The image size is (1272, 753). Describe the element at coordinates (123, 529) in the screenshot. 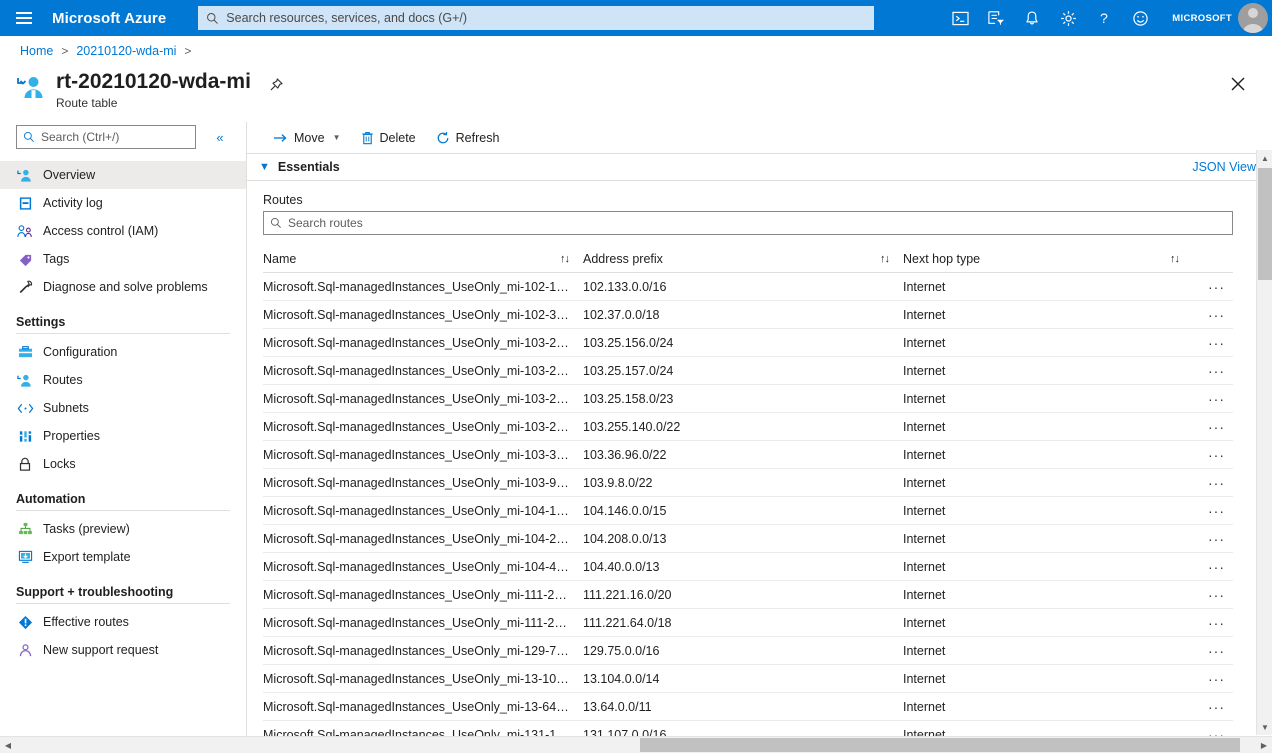

I see `sidebar-item-tasks: Tasks (preview)` at that location.